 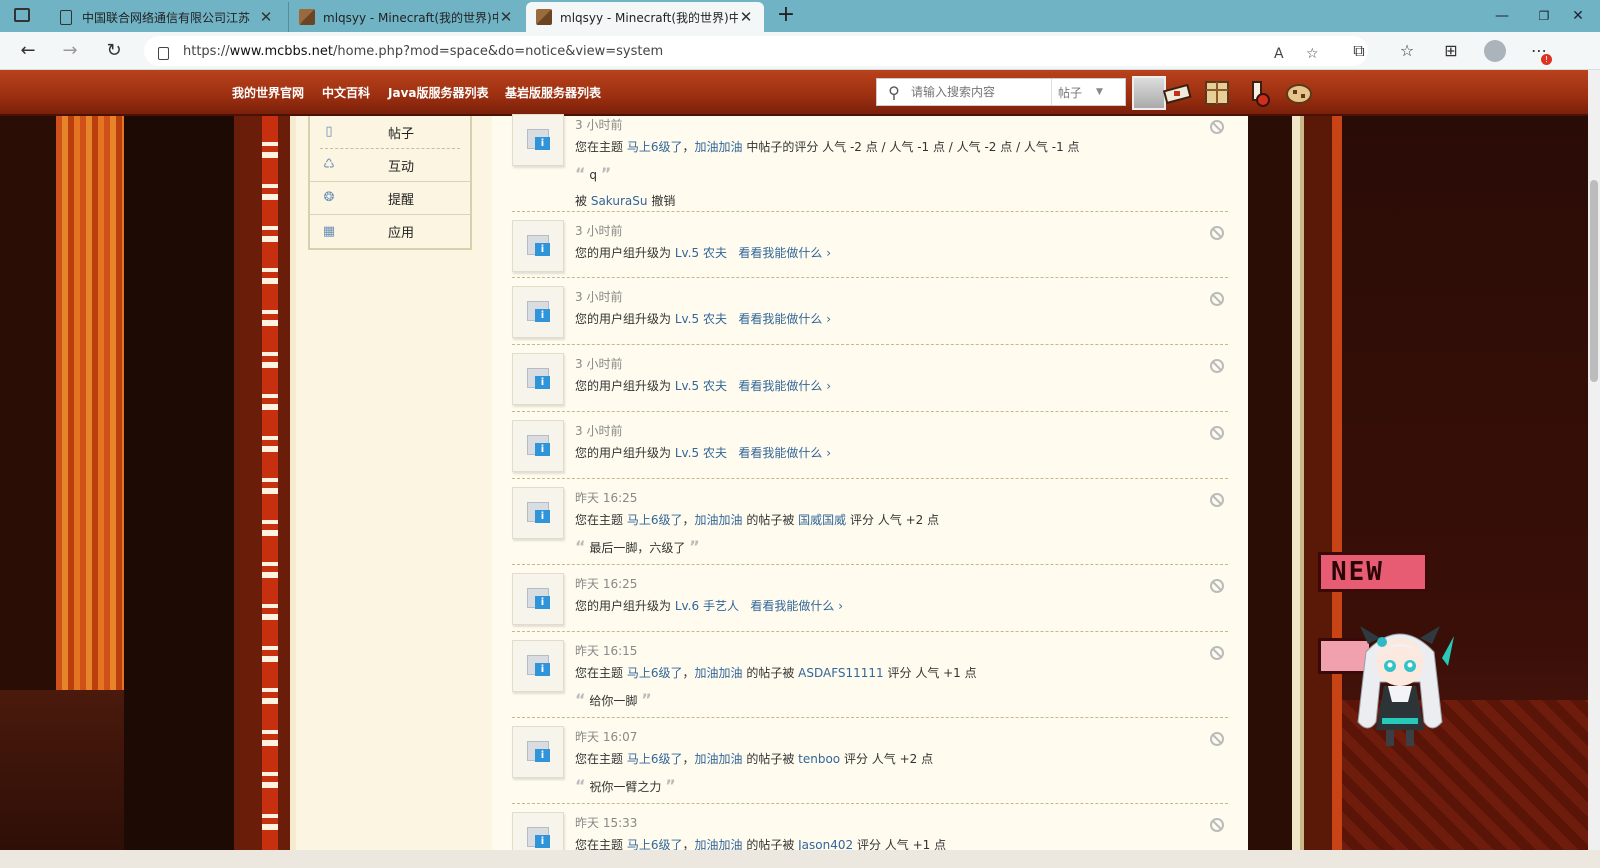 What do you see at coordinates (268, 92) in the screenshot?
I see `nav-official-site: 我的世界官网` at bounding box center [268, 92].